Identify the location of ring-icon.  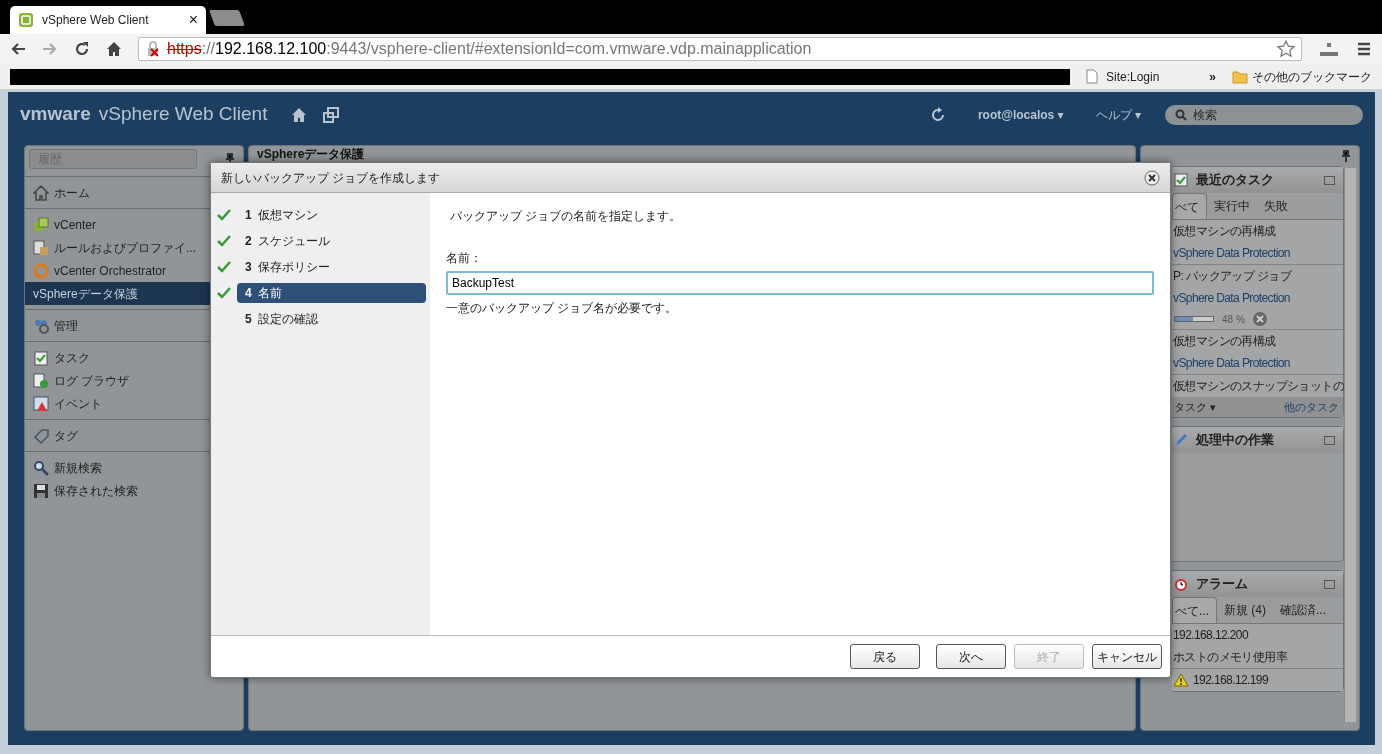
(41, 270).